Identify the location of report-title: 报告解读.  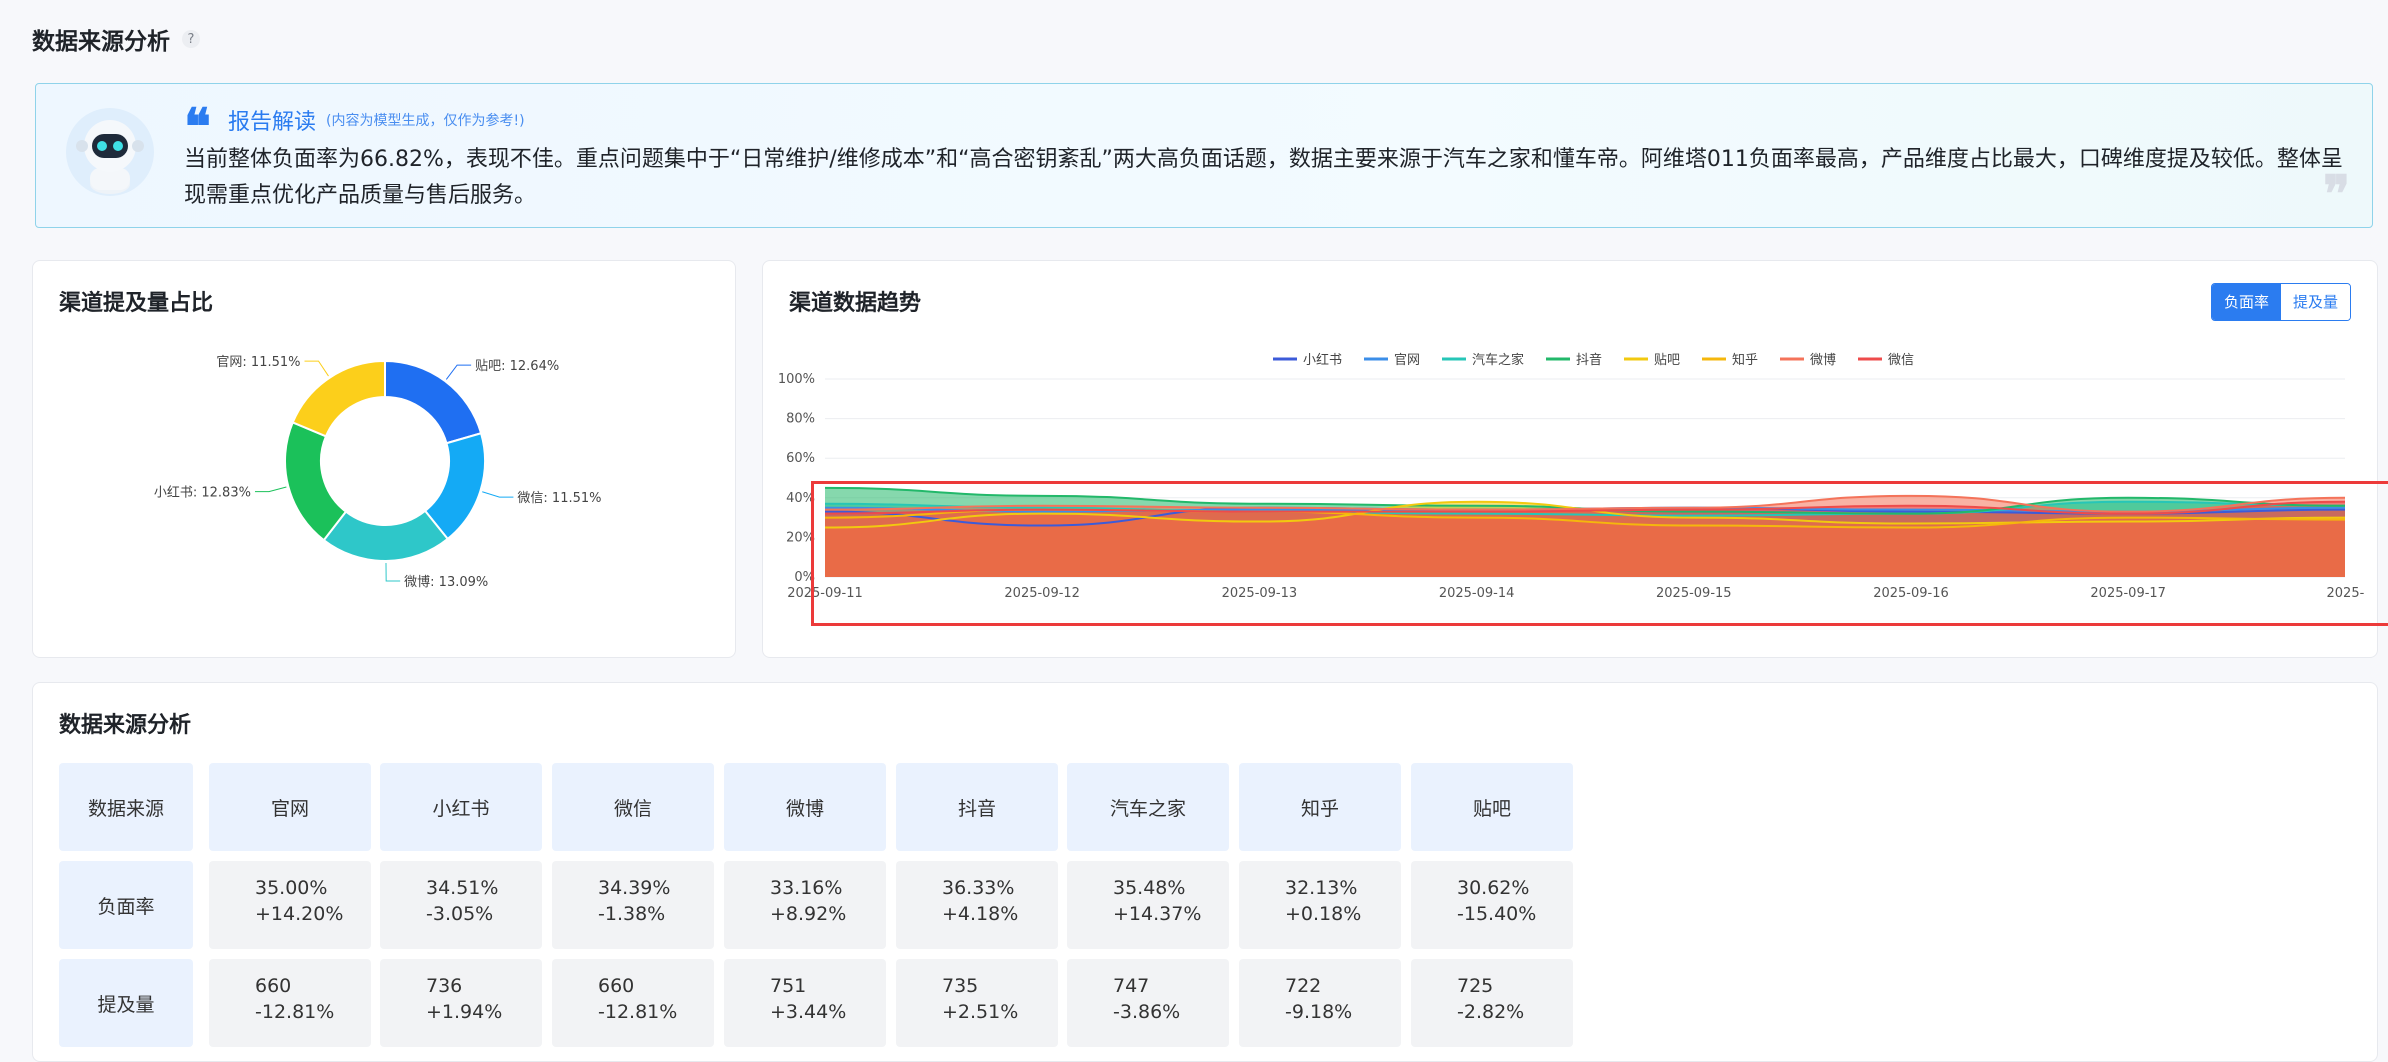
(272, 122).